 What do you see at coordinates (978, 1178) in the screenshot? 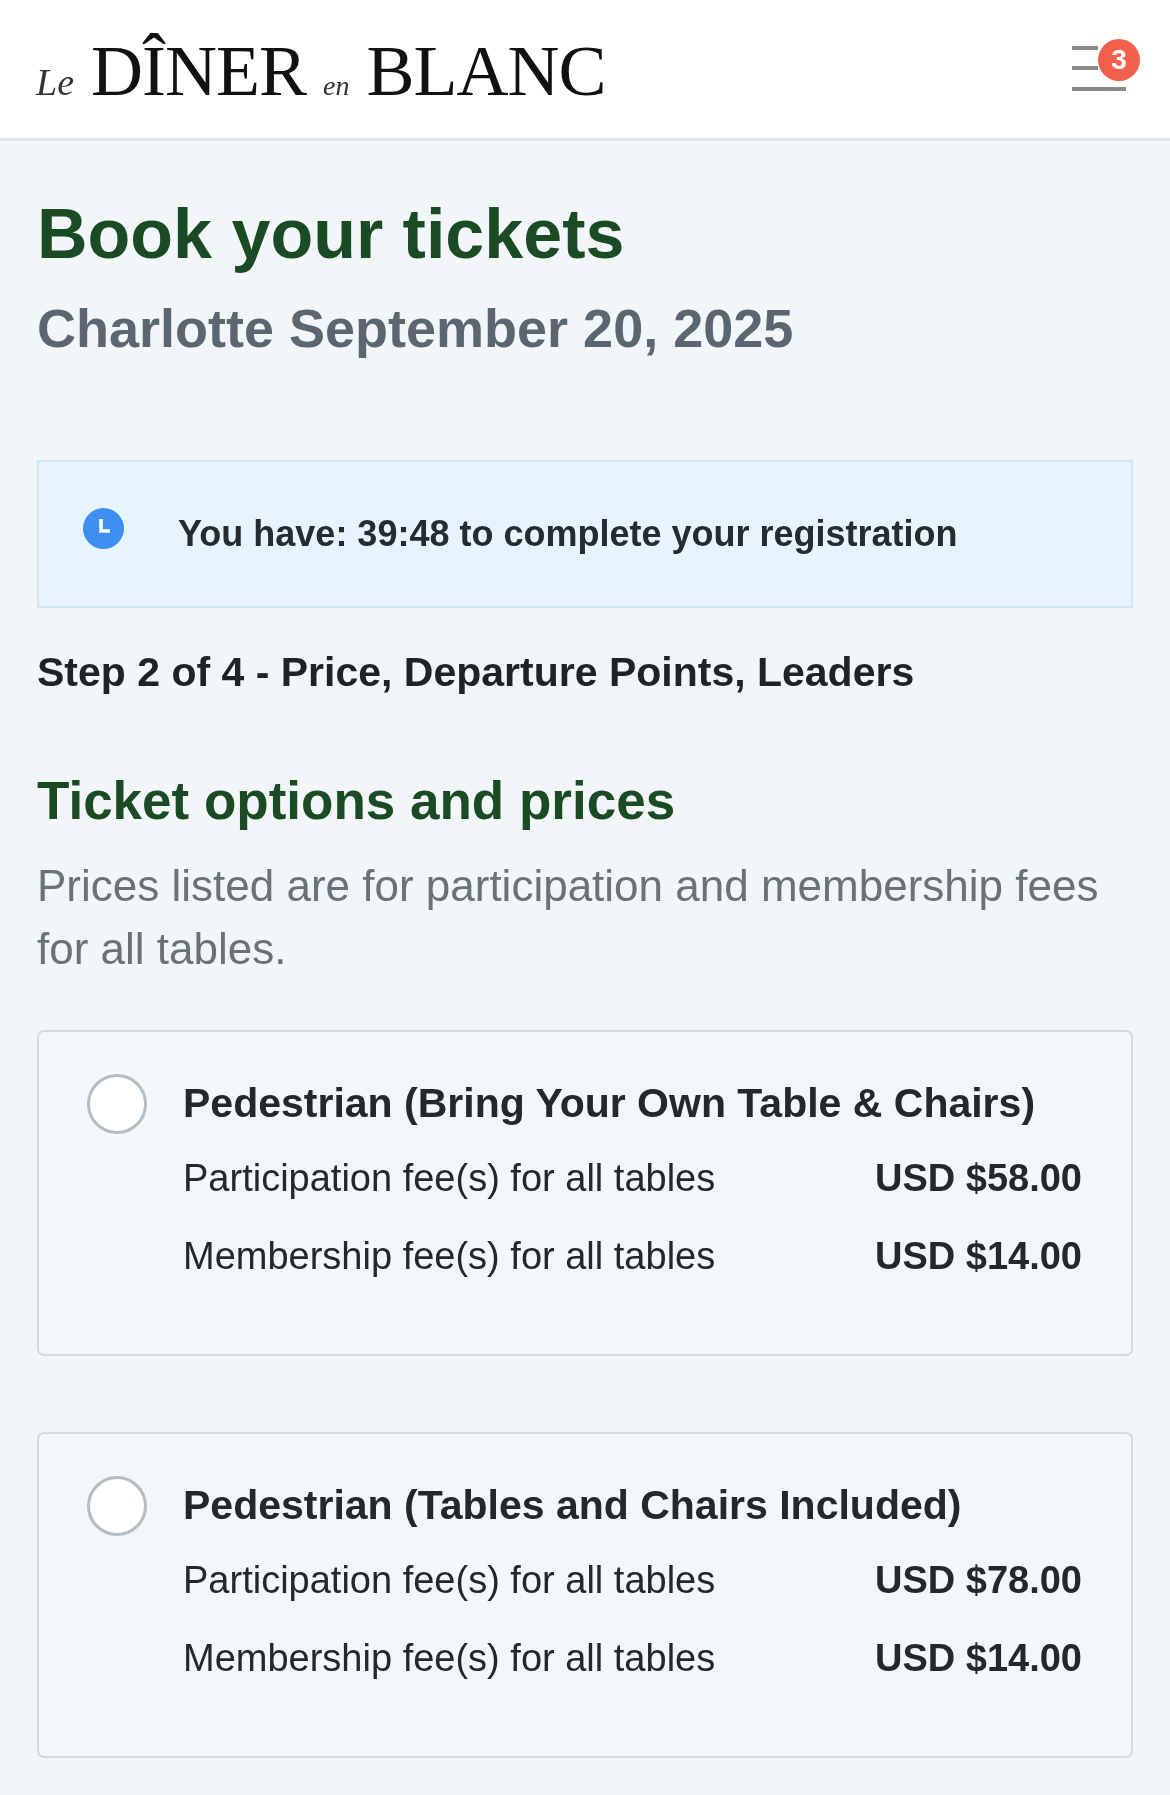
I see `fee-amount: USD $58.00` at bounding box center [978, 1178].